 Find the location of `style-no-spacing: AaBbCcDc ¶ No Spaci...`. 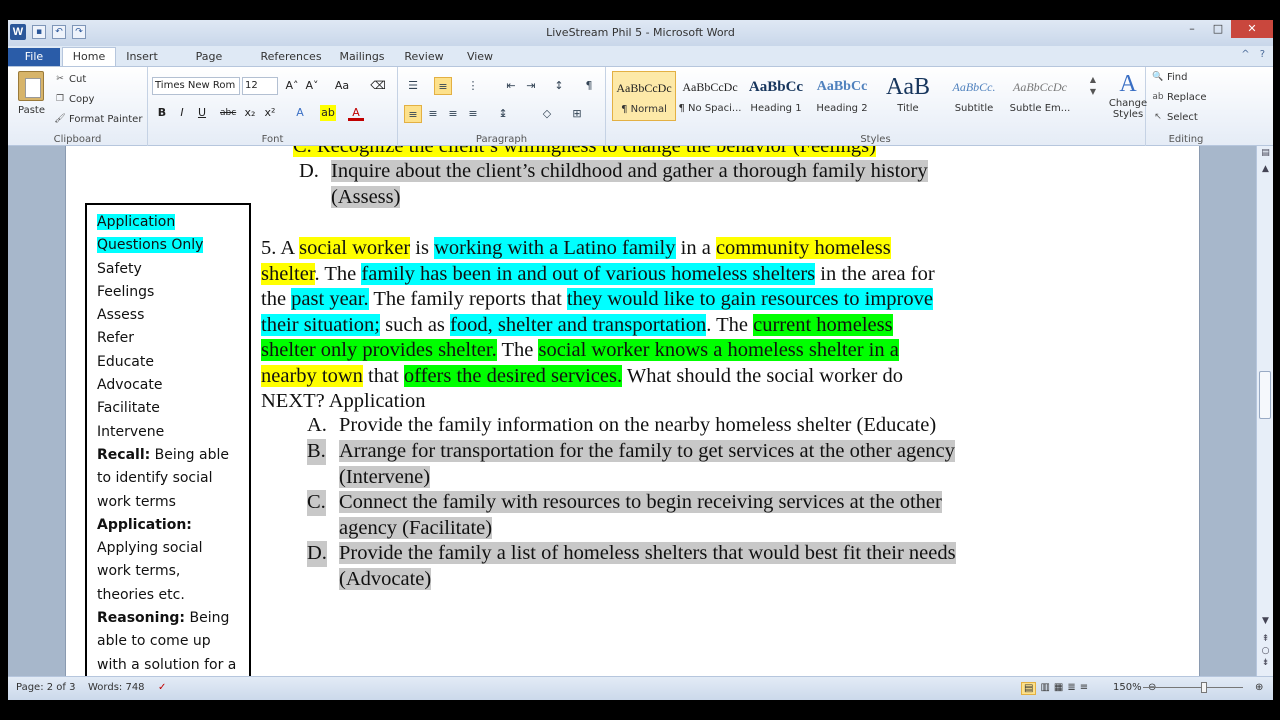

style-no-spacing: AaBbCcDc ¶ No Spaci... is located at coordinates (710, 96).